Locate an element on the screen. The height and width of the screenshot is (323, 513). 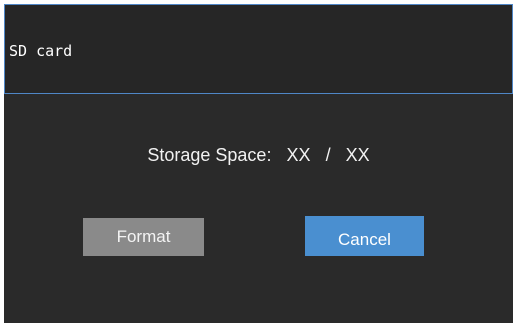
storage-used-value: XX is located at coordinates (298, 155).